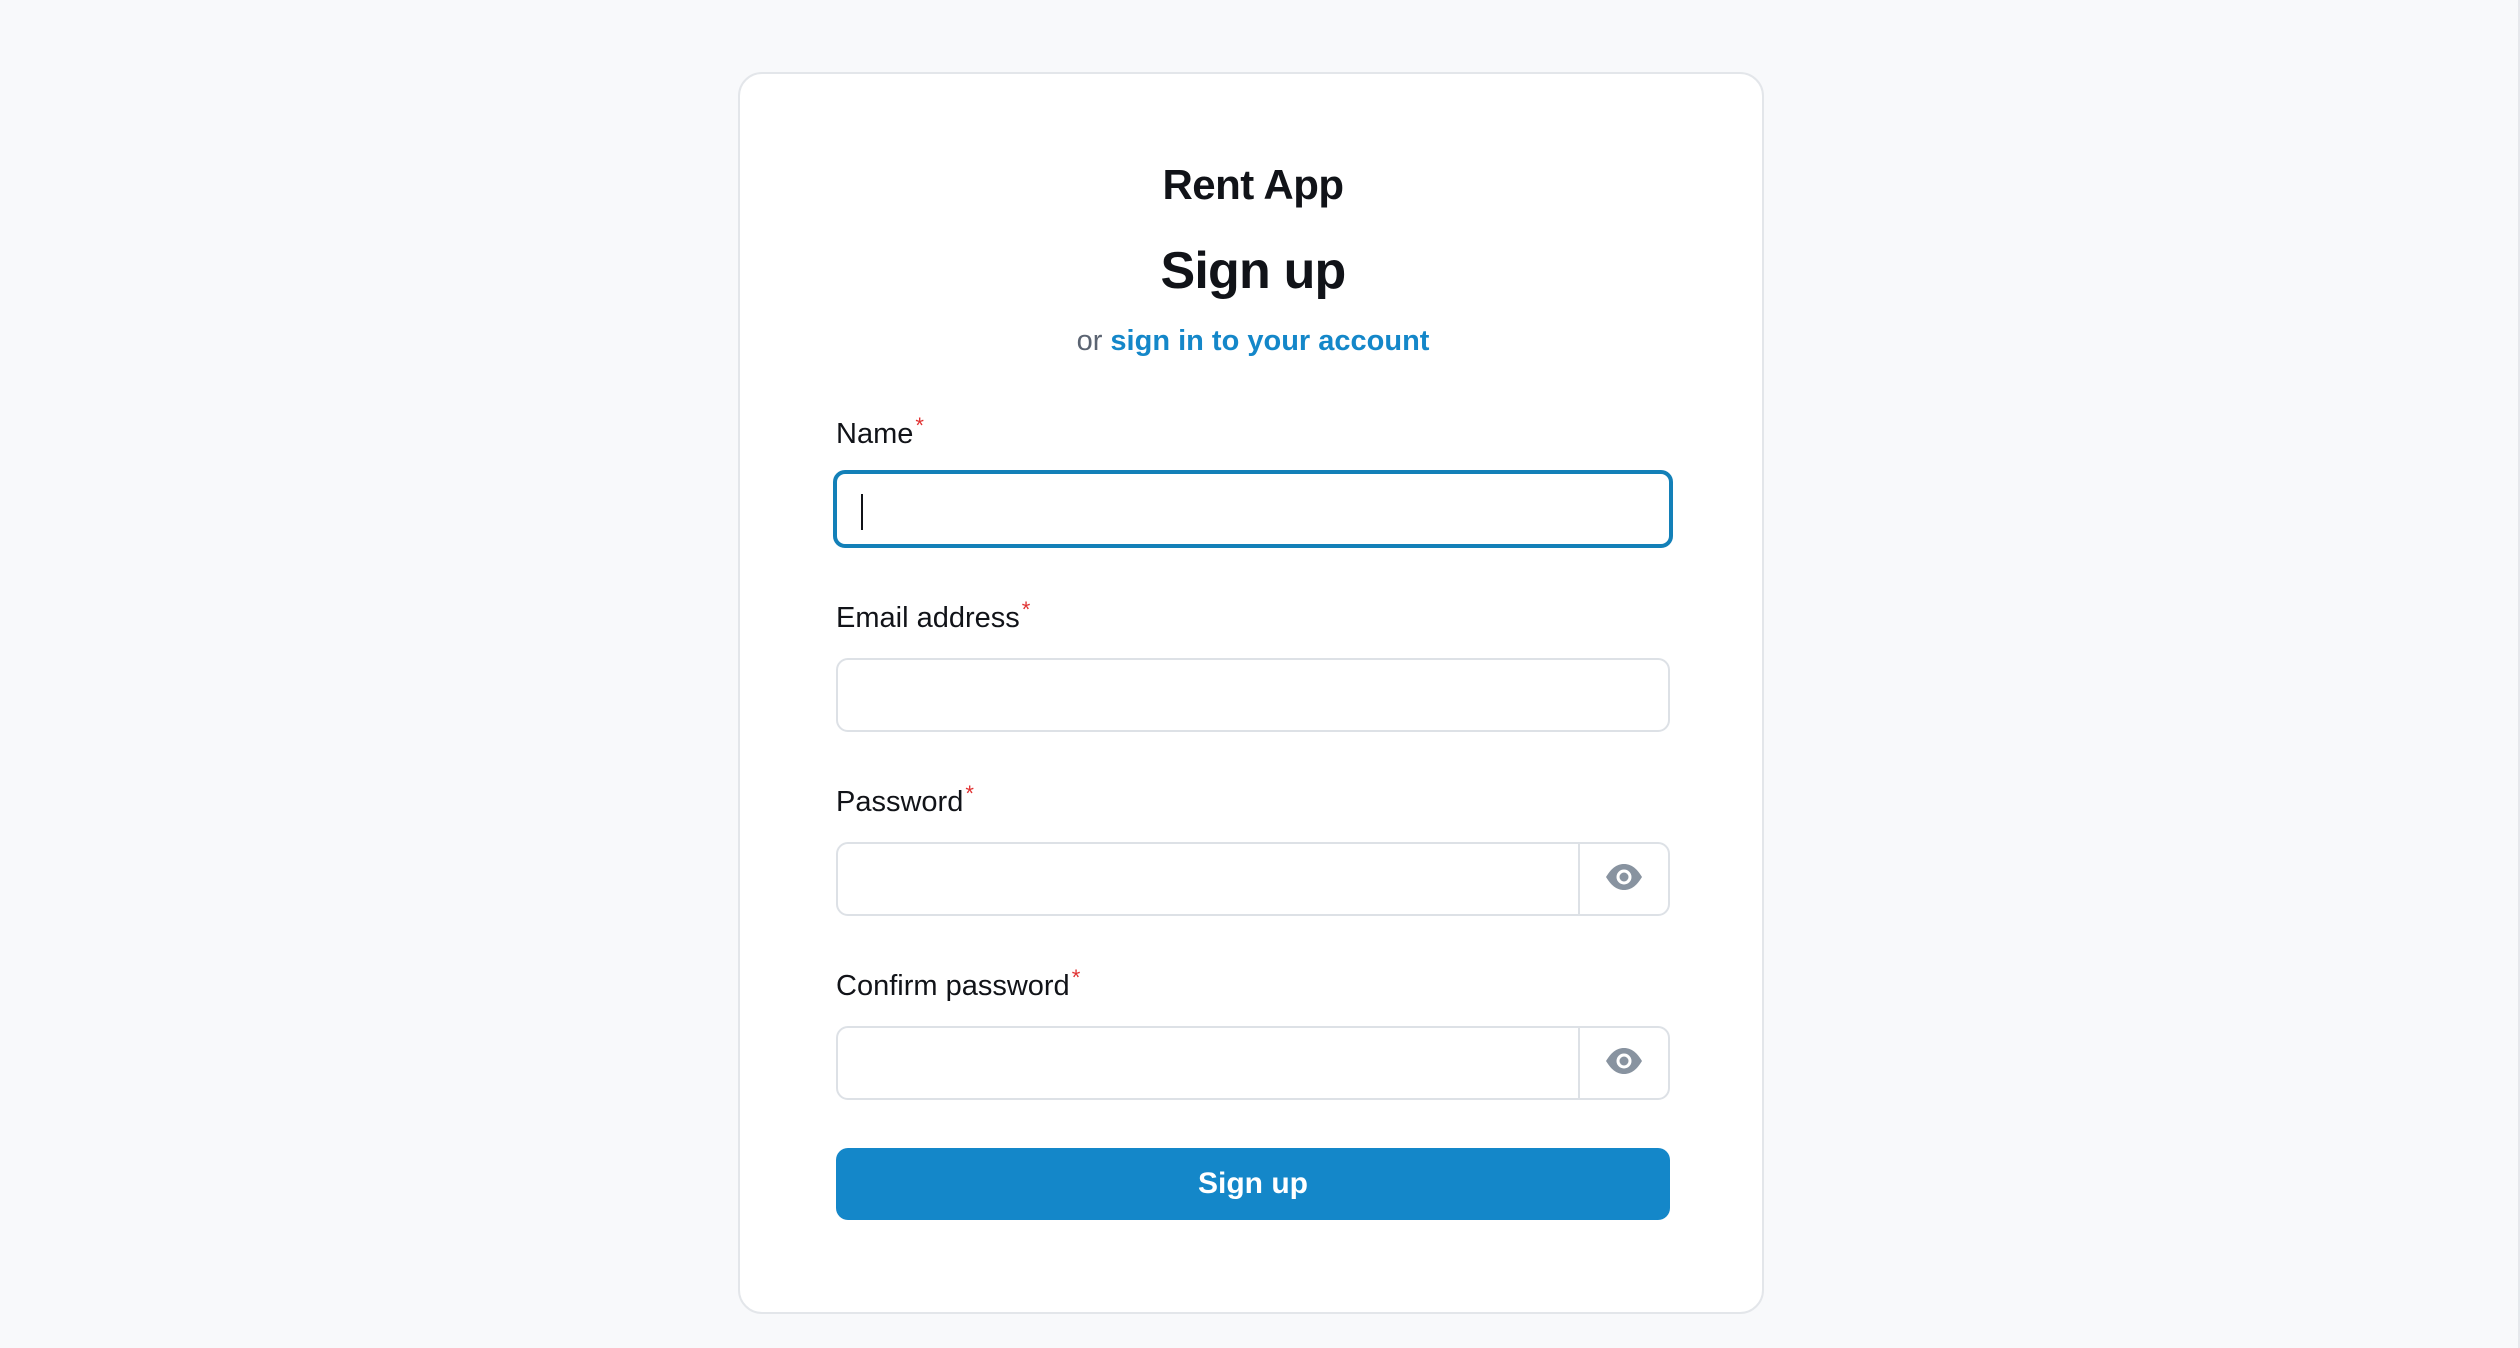 The height and width of the screenshot is (1348, 2520). I want to click on signin-prefix: or, so click(1089, 341).